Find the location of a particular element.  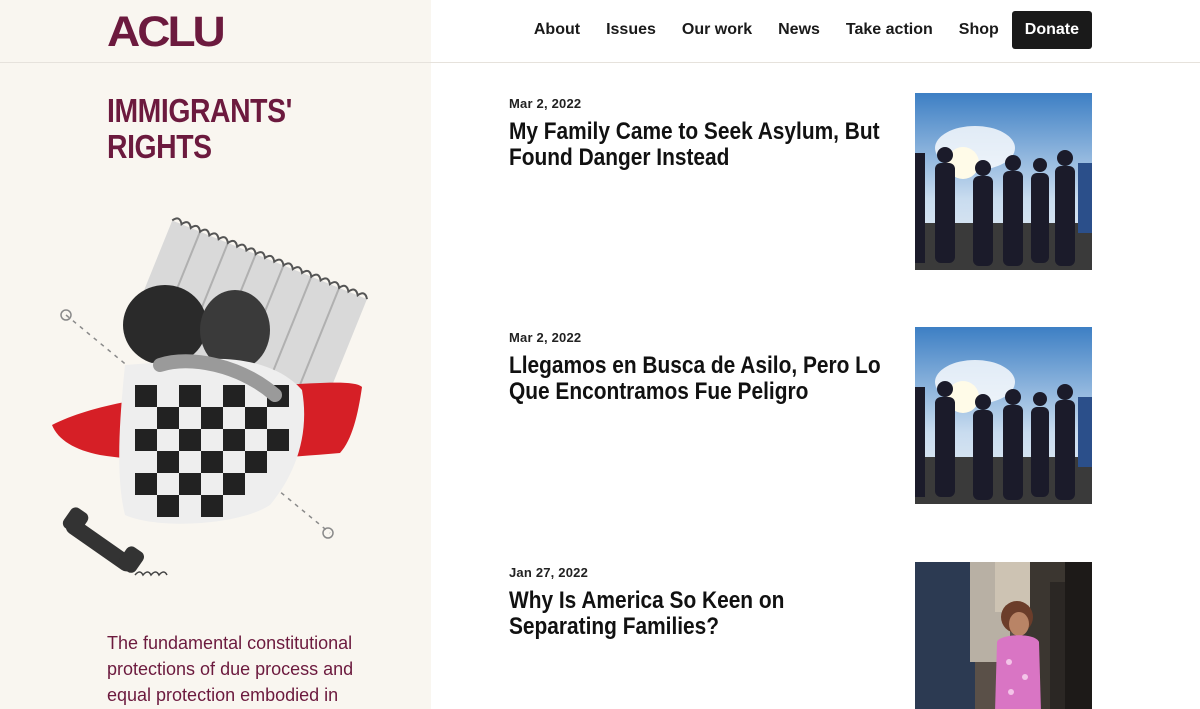

nav-take-action: Take action is located at coordinates (889, 30).